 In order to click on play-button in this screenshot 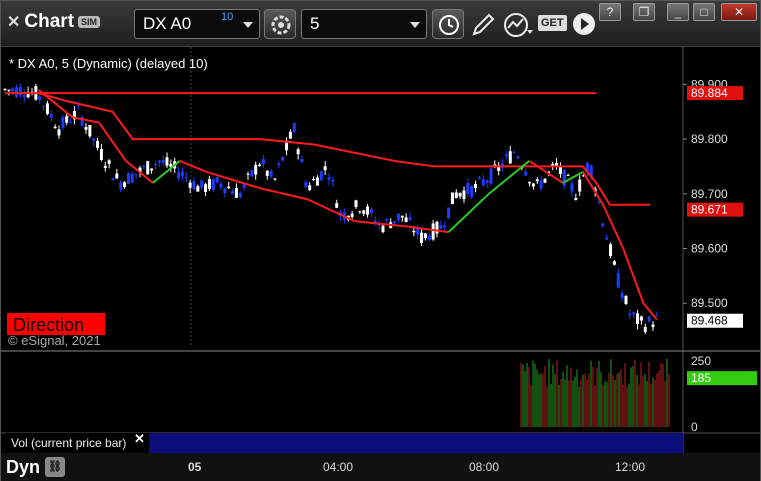, I will do `click(584, 26)`.